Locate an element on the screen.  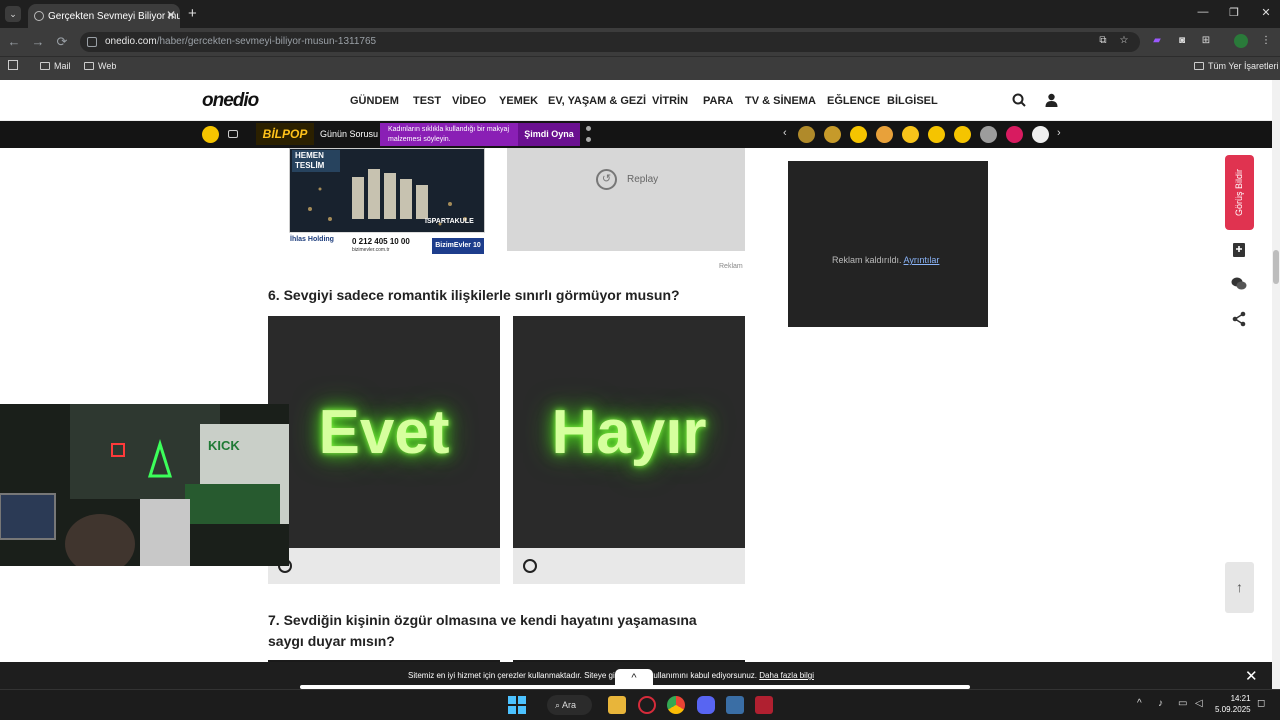
browser-tab: Gerçekten Sevmeyi Biliyor musu ✕ is located at coordinates (104, 16).